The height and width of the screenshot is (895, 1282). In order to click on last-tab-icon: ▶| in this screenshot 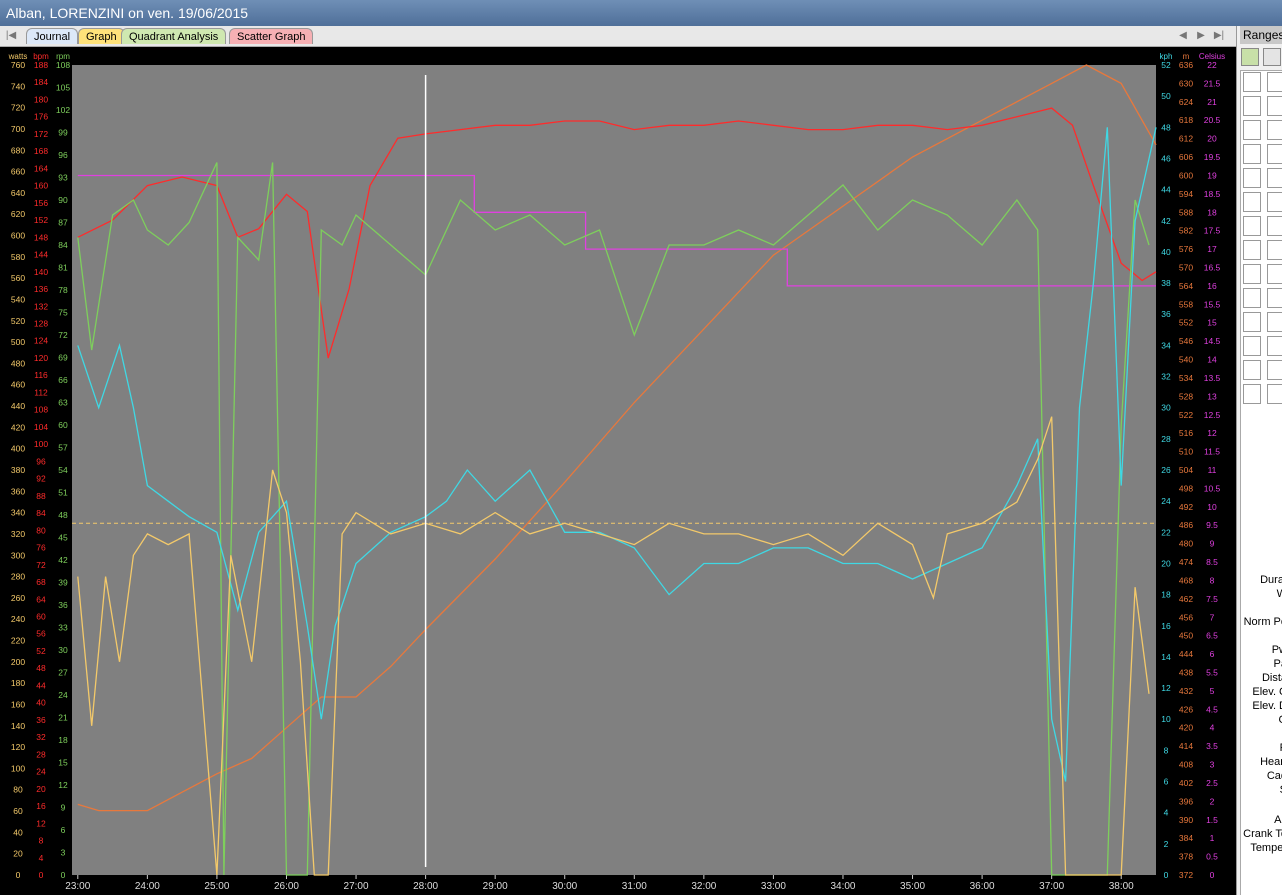, I will do `click(1219, 36)`.